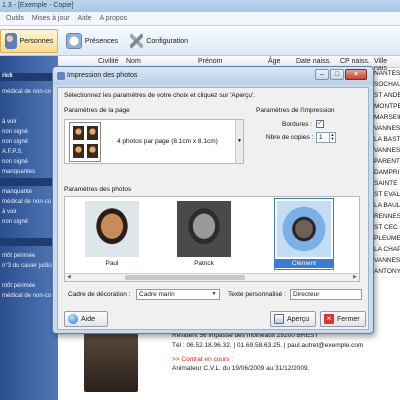 Image resolution: width=400 pixels, height=400 pixels. What do you see at coordinates (348, 319) in the screenshot?
I see `close-button-label: Fermer` at bounding box center [348, 319].